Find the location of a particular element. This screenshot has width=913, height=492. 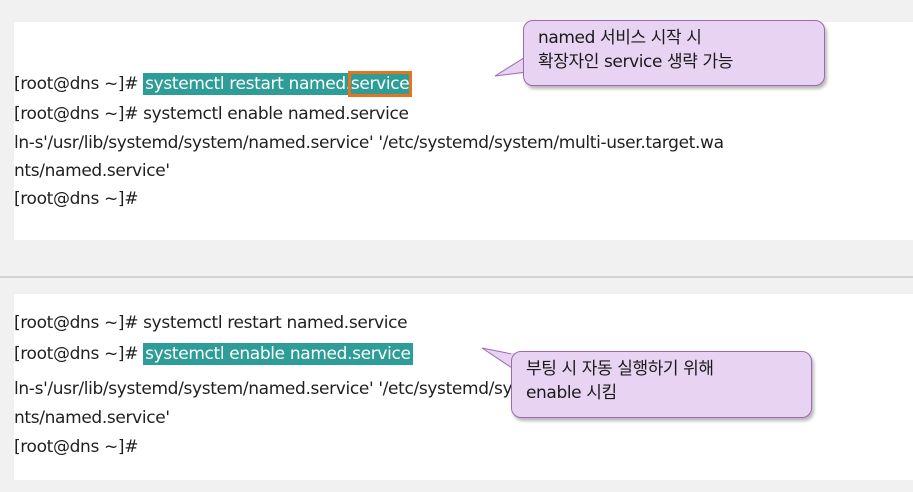

highlighted-command: systemctl restart named.service is located at coordinates (278, 84).